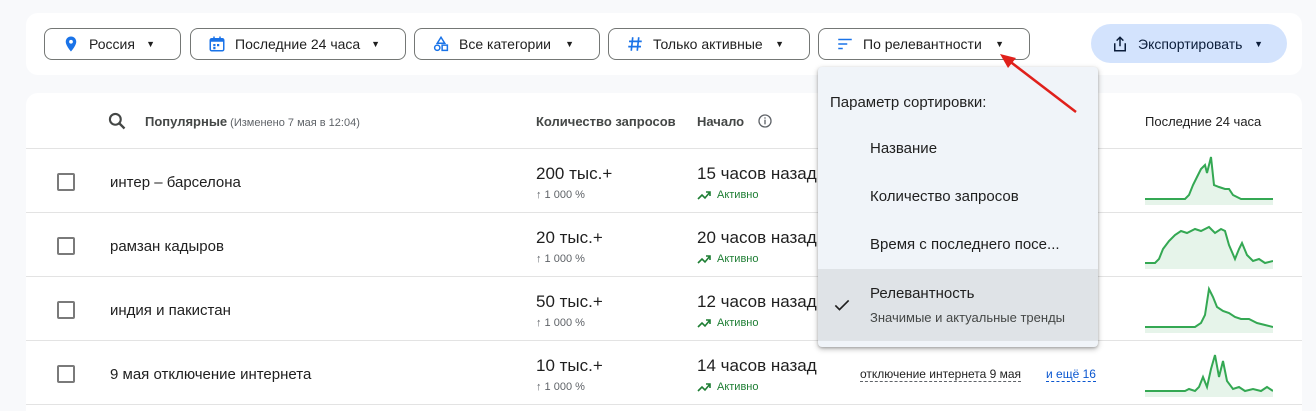  Describe the element at coordinates (441, 44) in the screenshot. I see `categories-icon` at that location.